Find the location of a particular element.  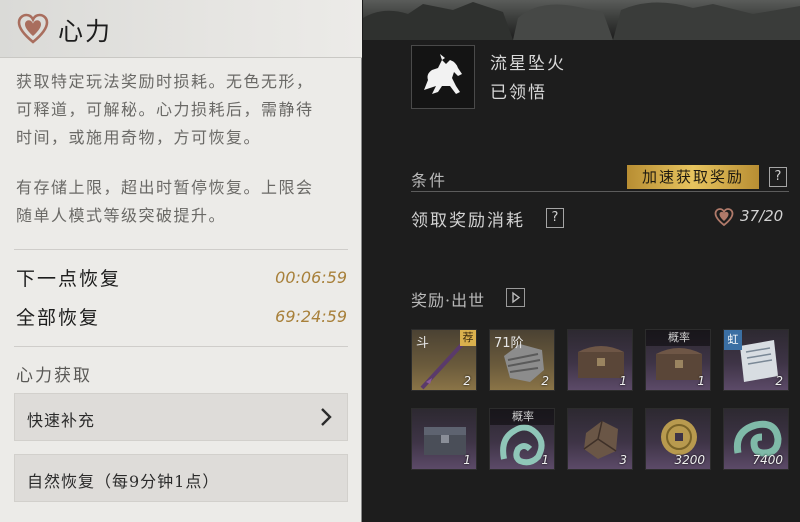

rewards-label: 奖励·出世 is located at coordinates (448, 300).